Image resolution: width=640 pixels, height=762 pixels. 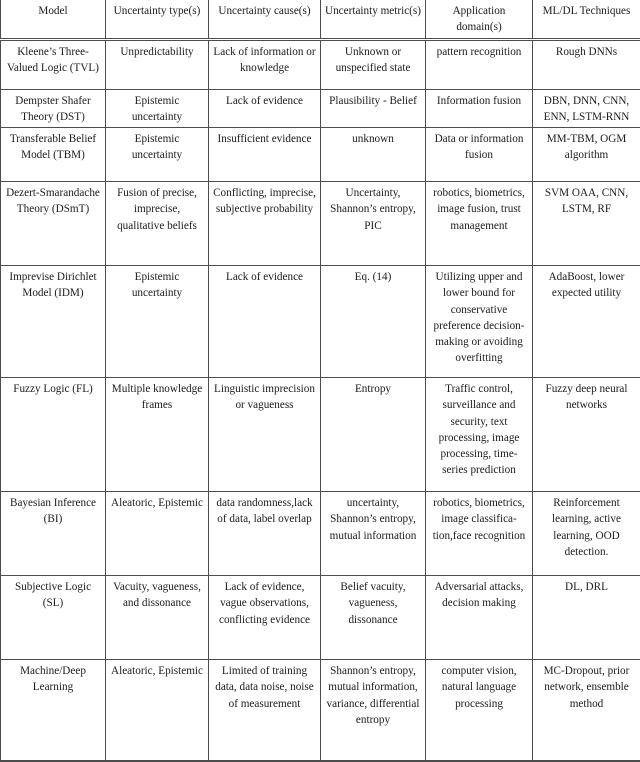 I want to click on column-header-uncertainty-metrics: Uncertainty metric(s), so click(x=373, y=20).